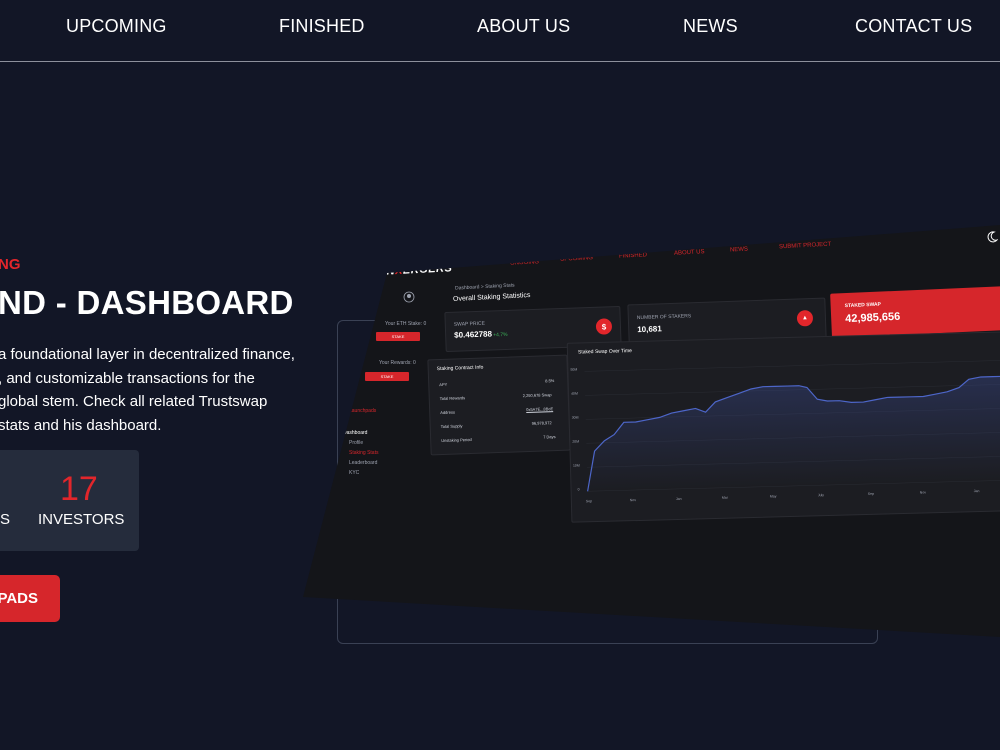  I want to click on contract-row-key: Total Supply, so click(451, 426).